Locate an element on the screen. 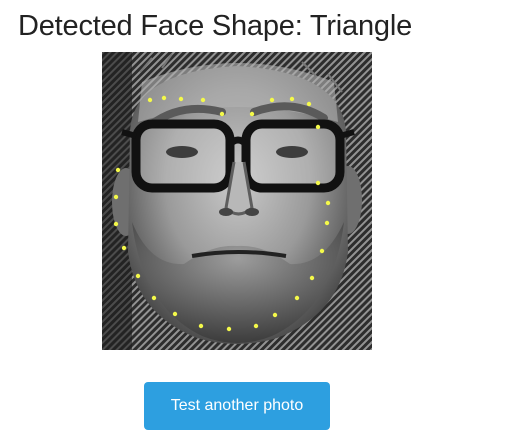  left-eye is located at coordinates (182, 152).